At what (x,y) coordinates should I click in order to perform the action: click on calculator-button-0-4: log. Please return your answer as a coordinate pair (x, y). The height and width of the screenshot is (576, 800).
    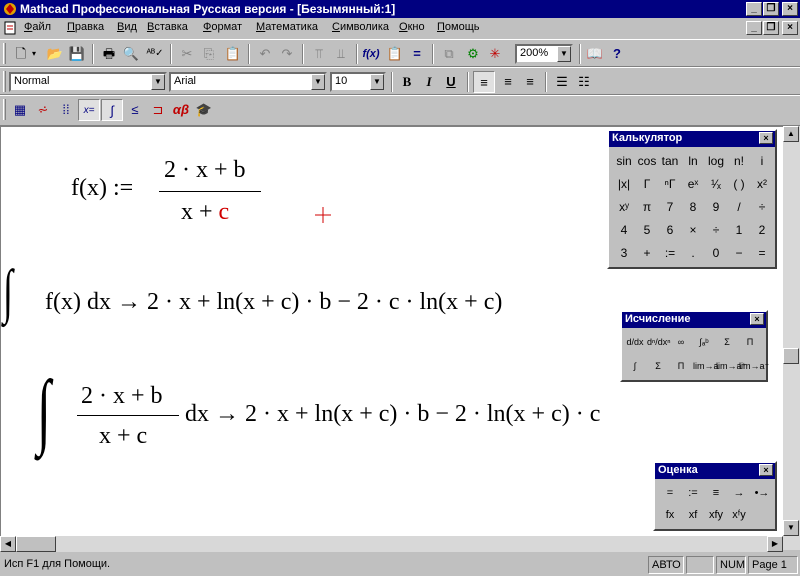
    Looking at the image, I should click on (716, 161).